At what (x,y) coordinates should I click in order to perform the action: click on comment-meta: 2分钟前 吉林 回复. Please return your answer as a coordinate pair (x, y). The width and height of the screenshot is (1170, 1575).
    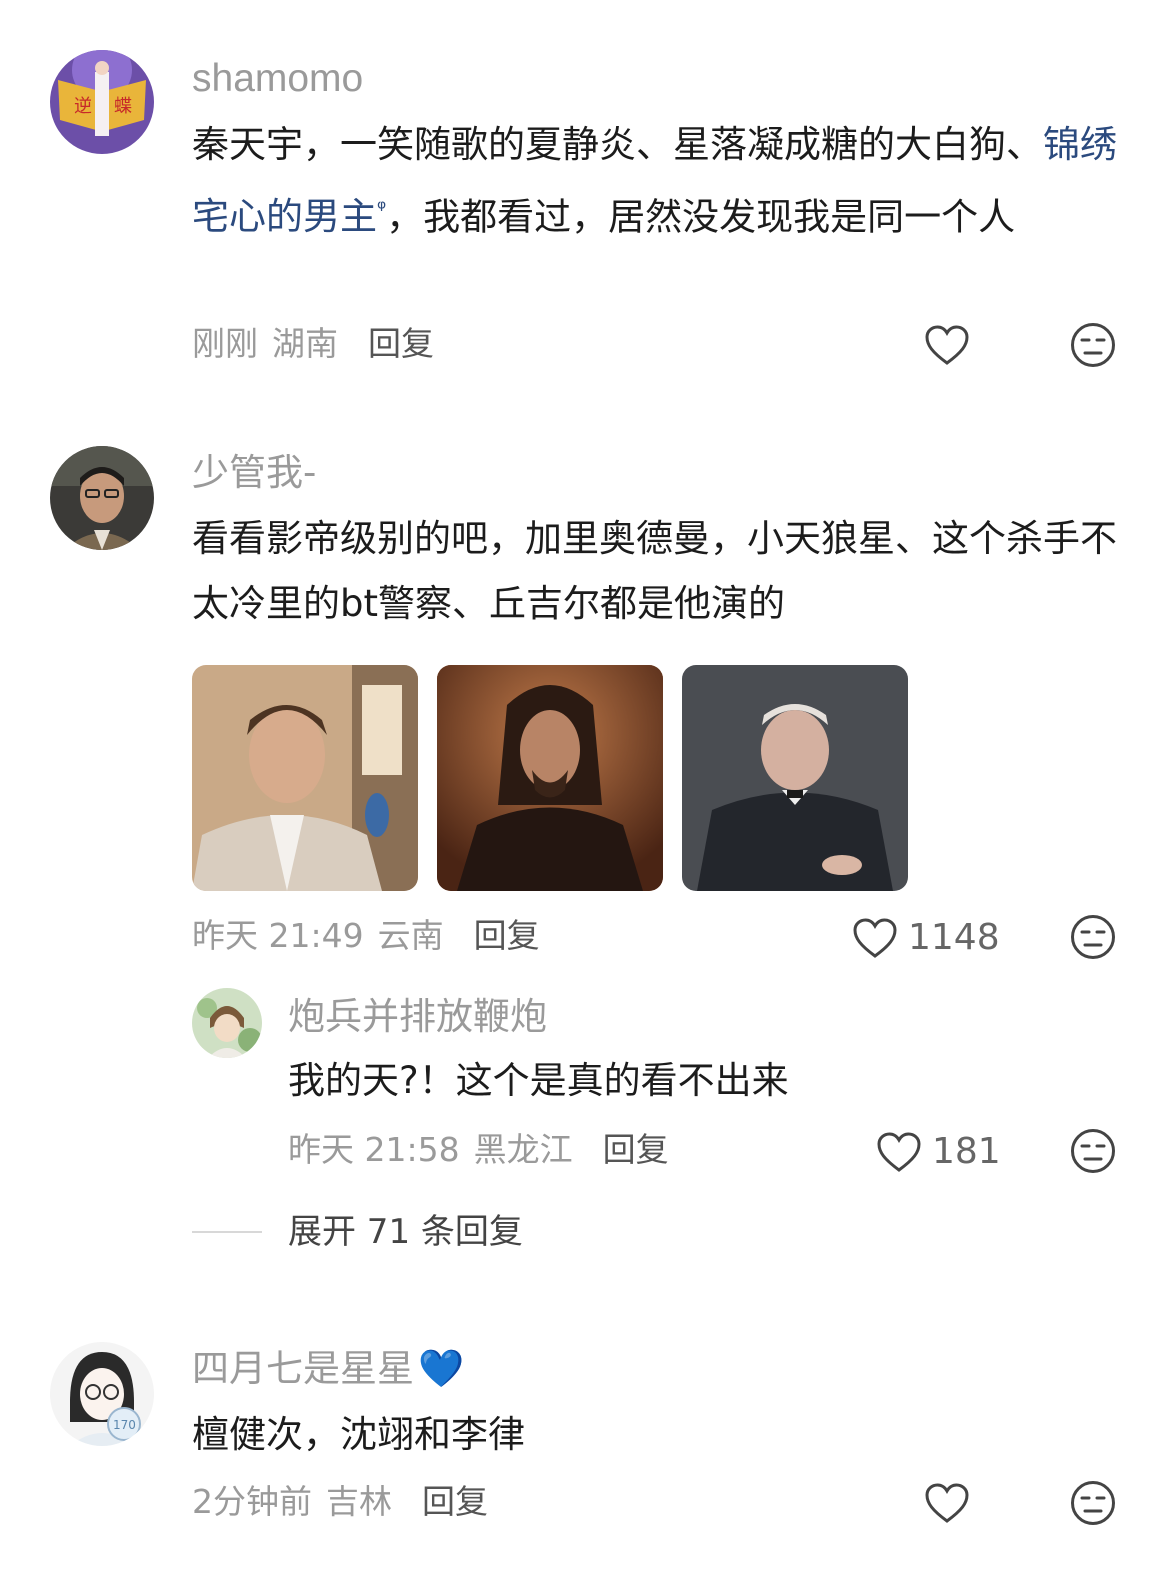
    Looking at the image, I should click on (340, 1502).